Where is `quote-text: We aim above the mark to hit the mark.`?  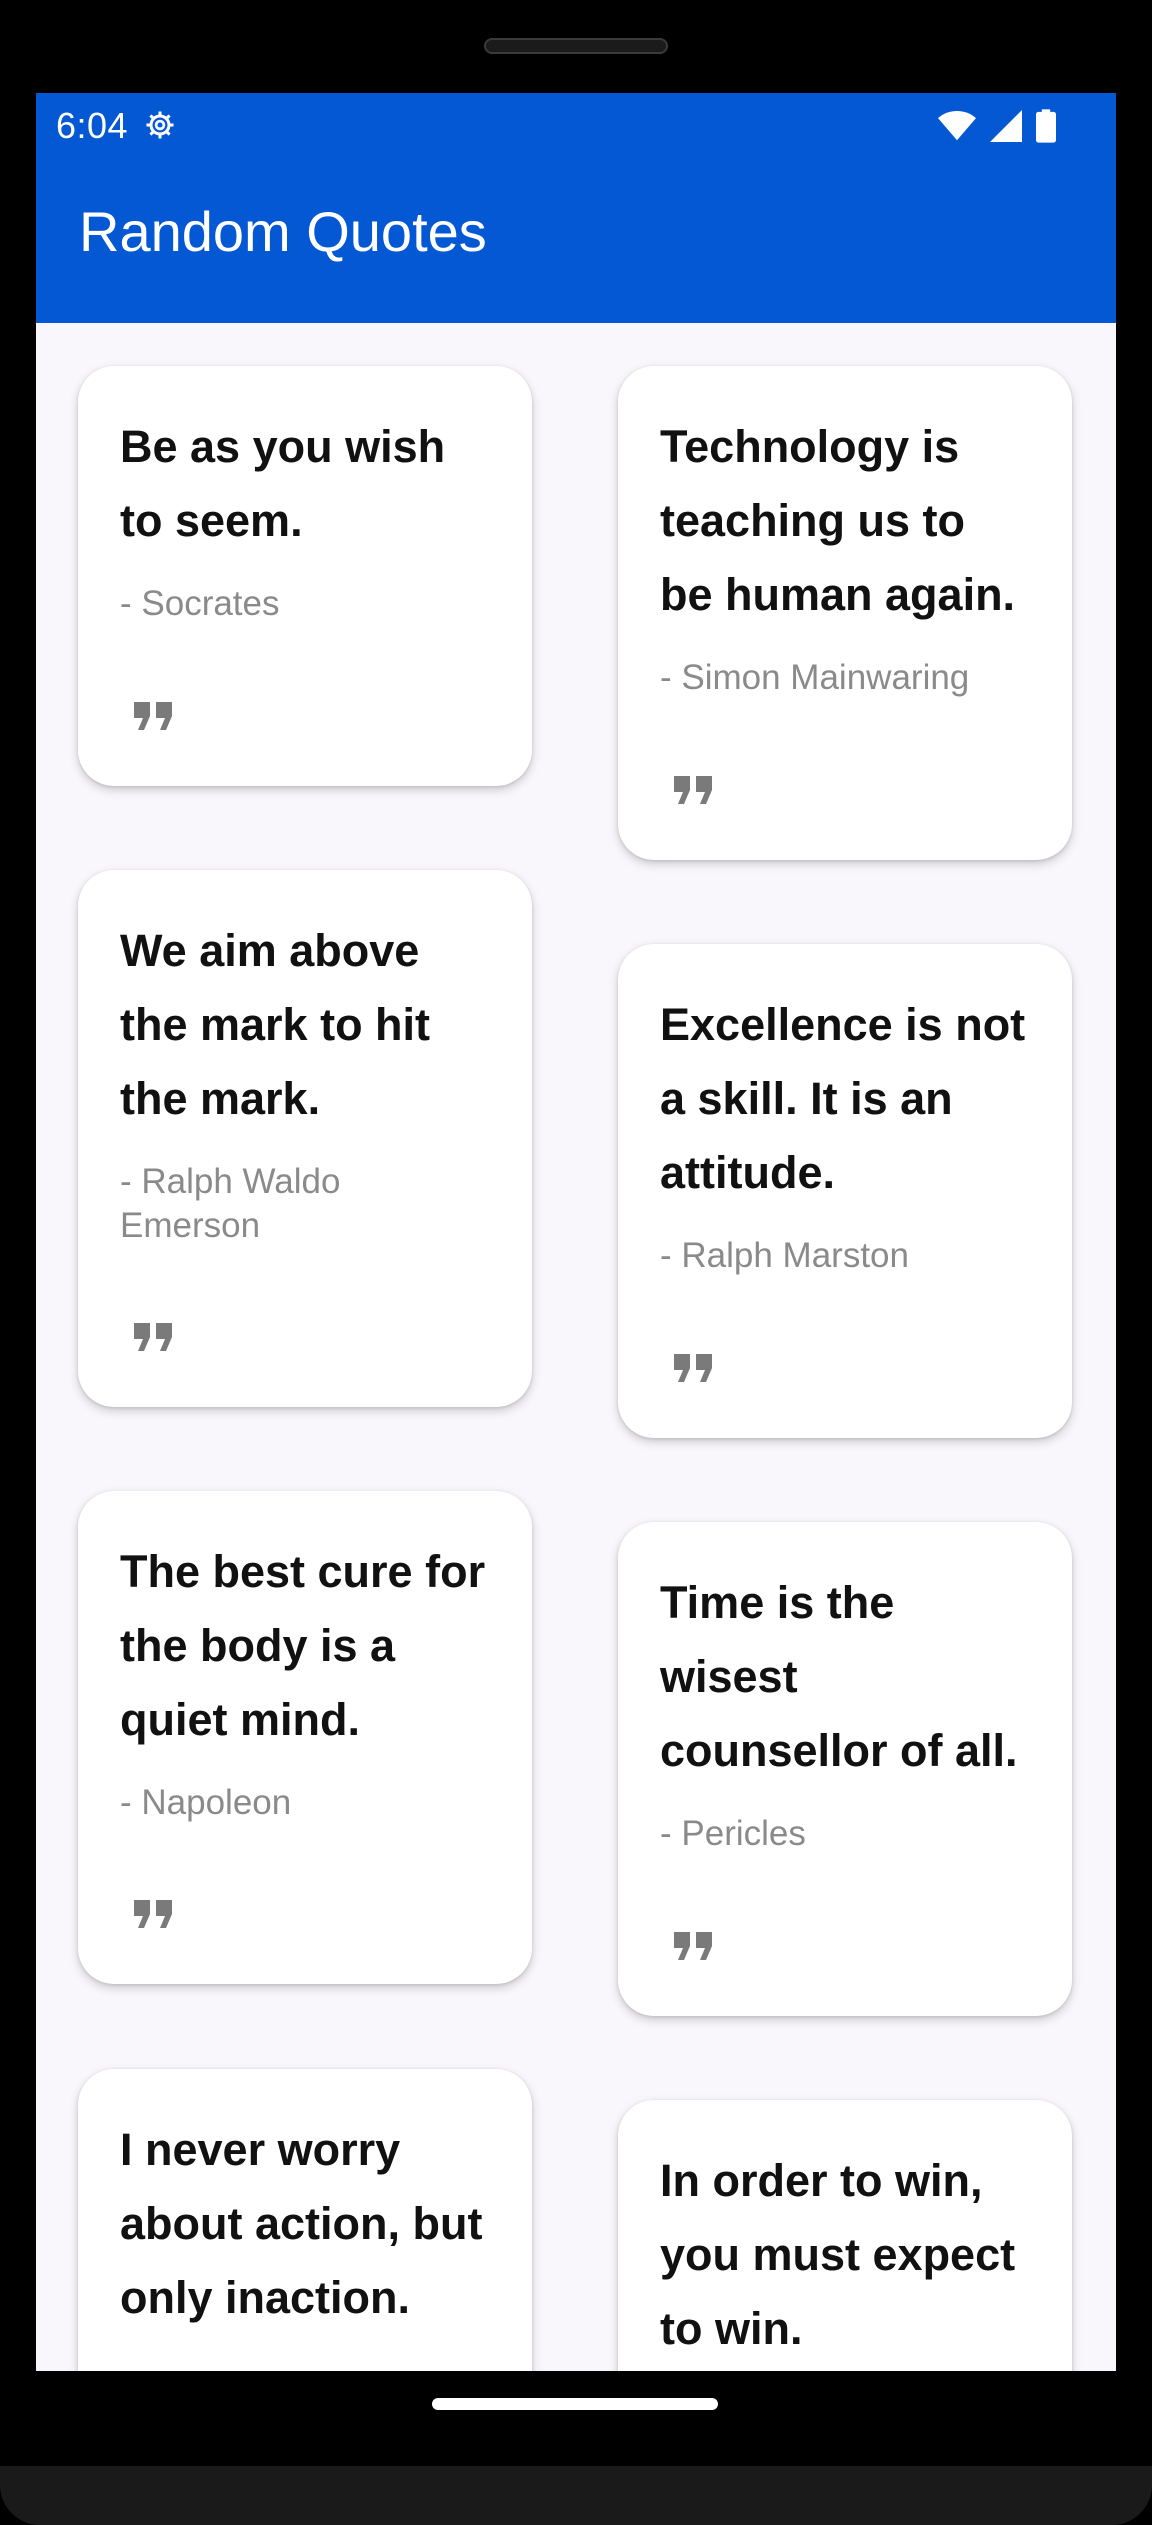 quote-text: We aim above the mark to hit the mark. is located at coordinates (275, 1024).